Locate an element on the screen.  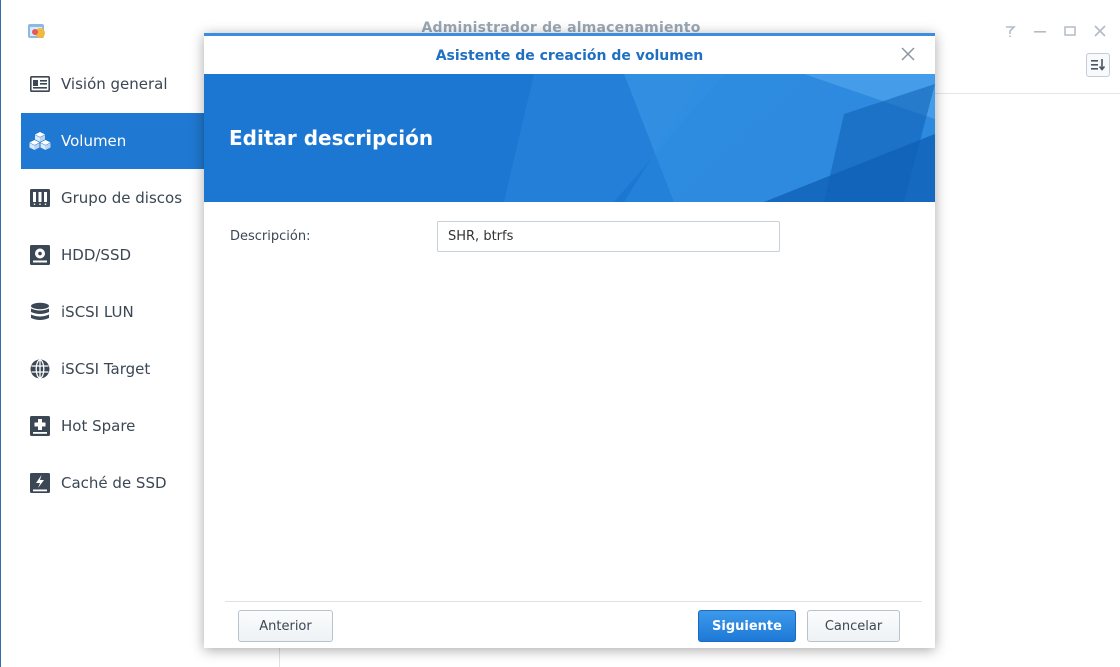
sidebar-item-disk-group: Grupo de discos is located at coordinates (116, 198).